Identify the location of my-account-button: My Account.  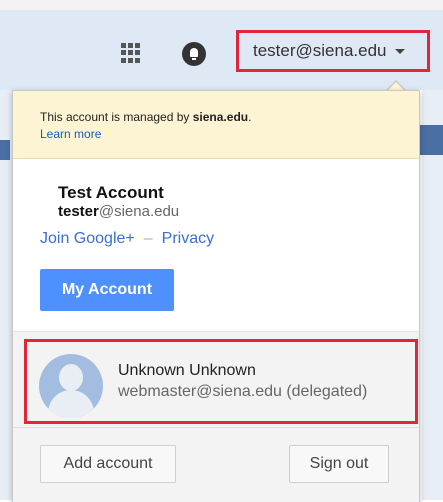
(107, 290).